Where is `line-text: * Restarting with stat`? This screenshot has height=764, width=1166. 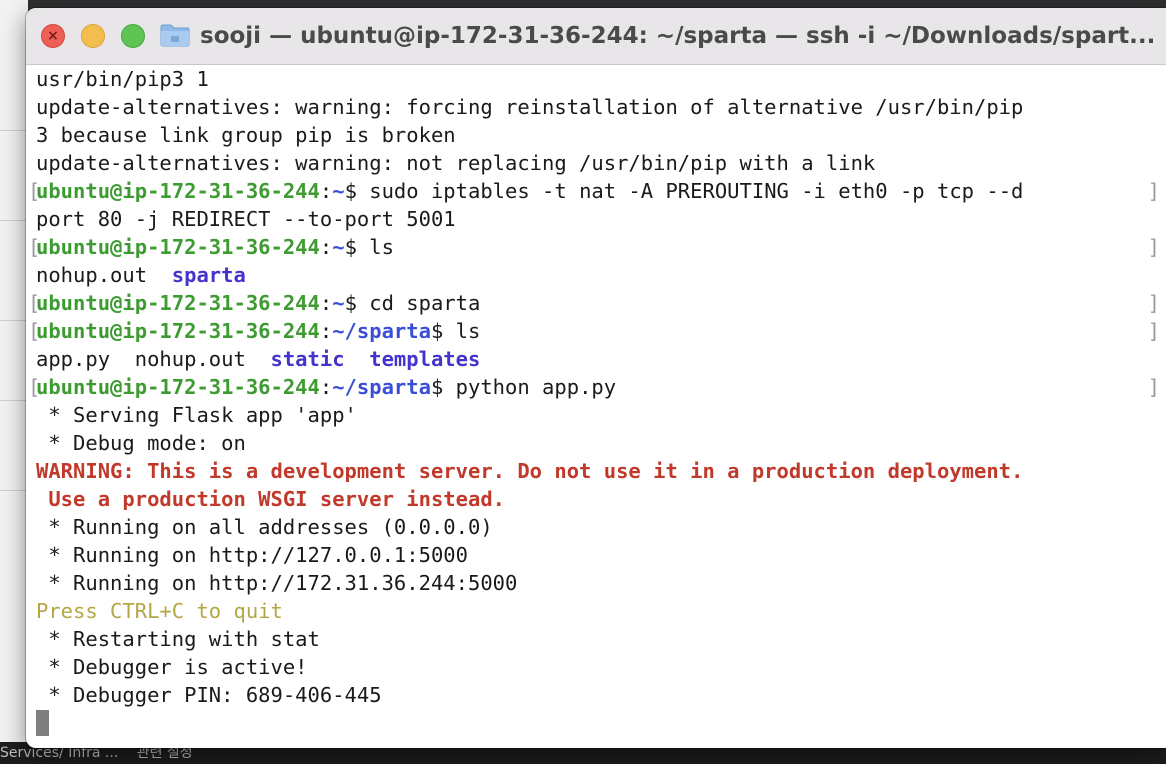
line-text: * Restarting with stat is located at coordinates (178, 639).